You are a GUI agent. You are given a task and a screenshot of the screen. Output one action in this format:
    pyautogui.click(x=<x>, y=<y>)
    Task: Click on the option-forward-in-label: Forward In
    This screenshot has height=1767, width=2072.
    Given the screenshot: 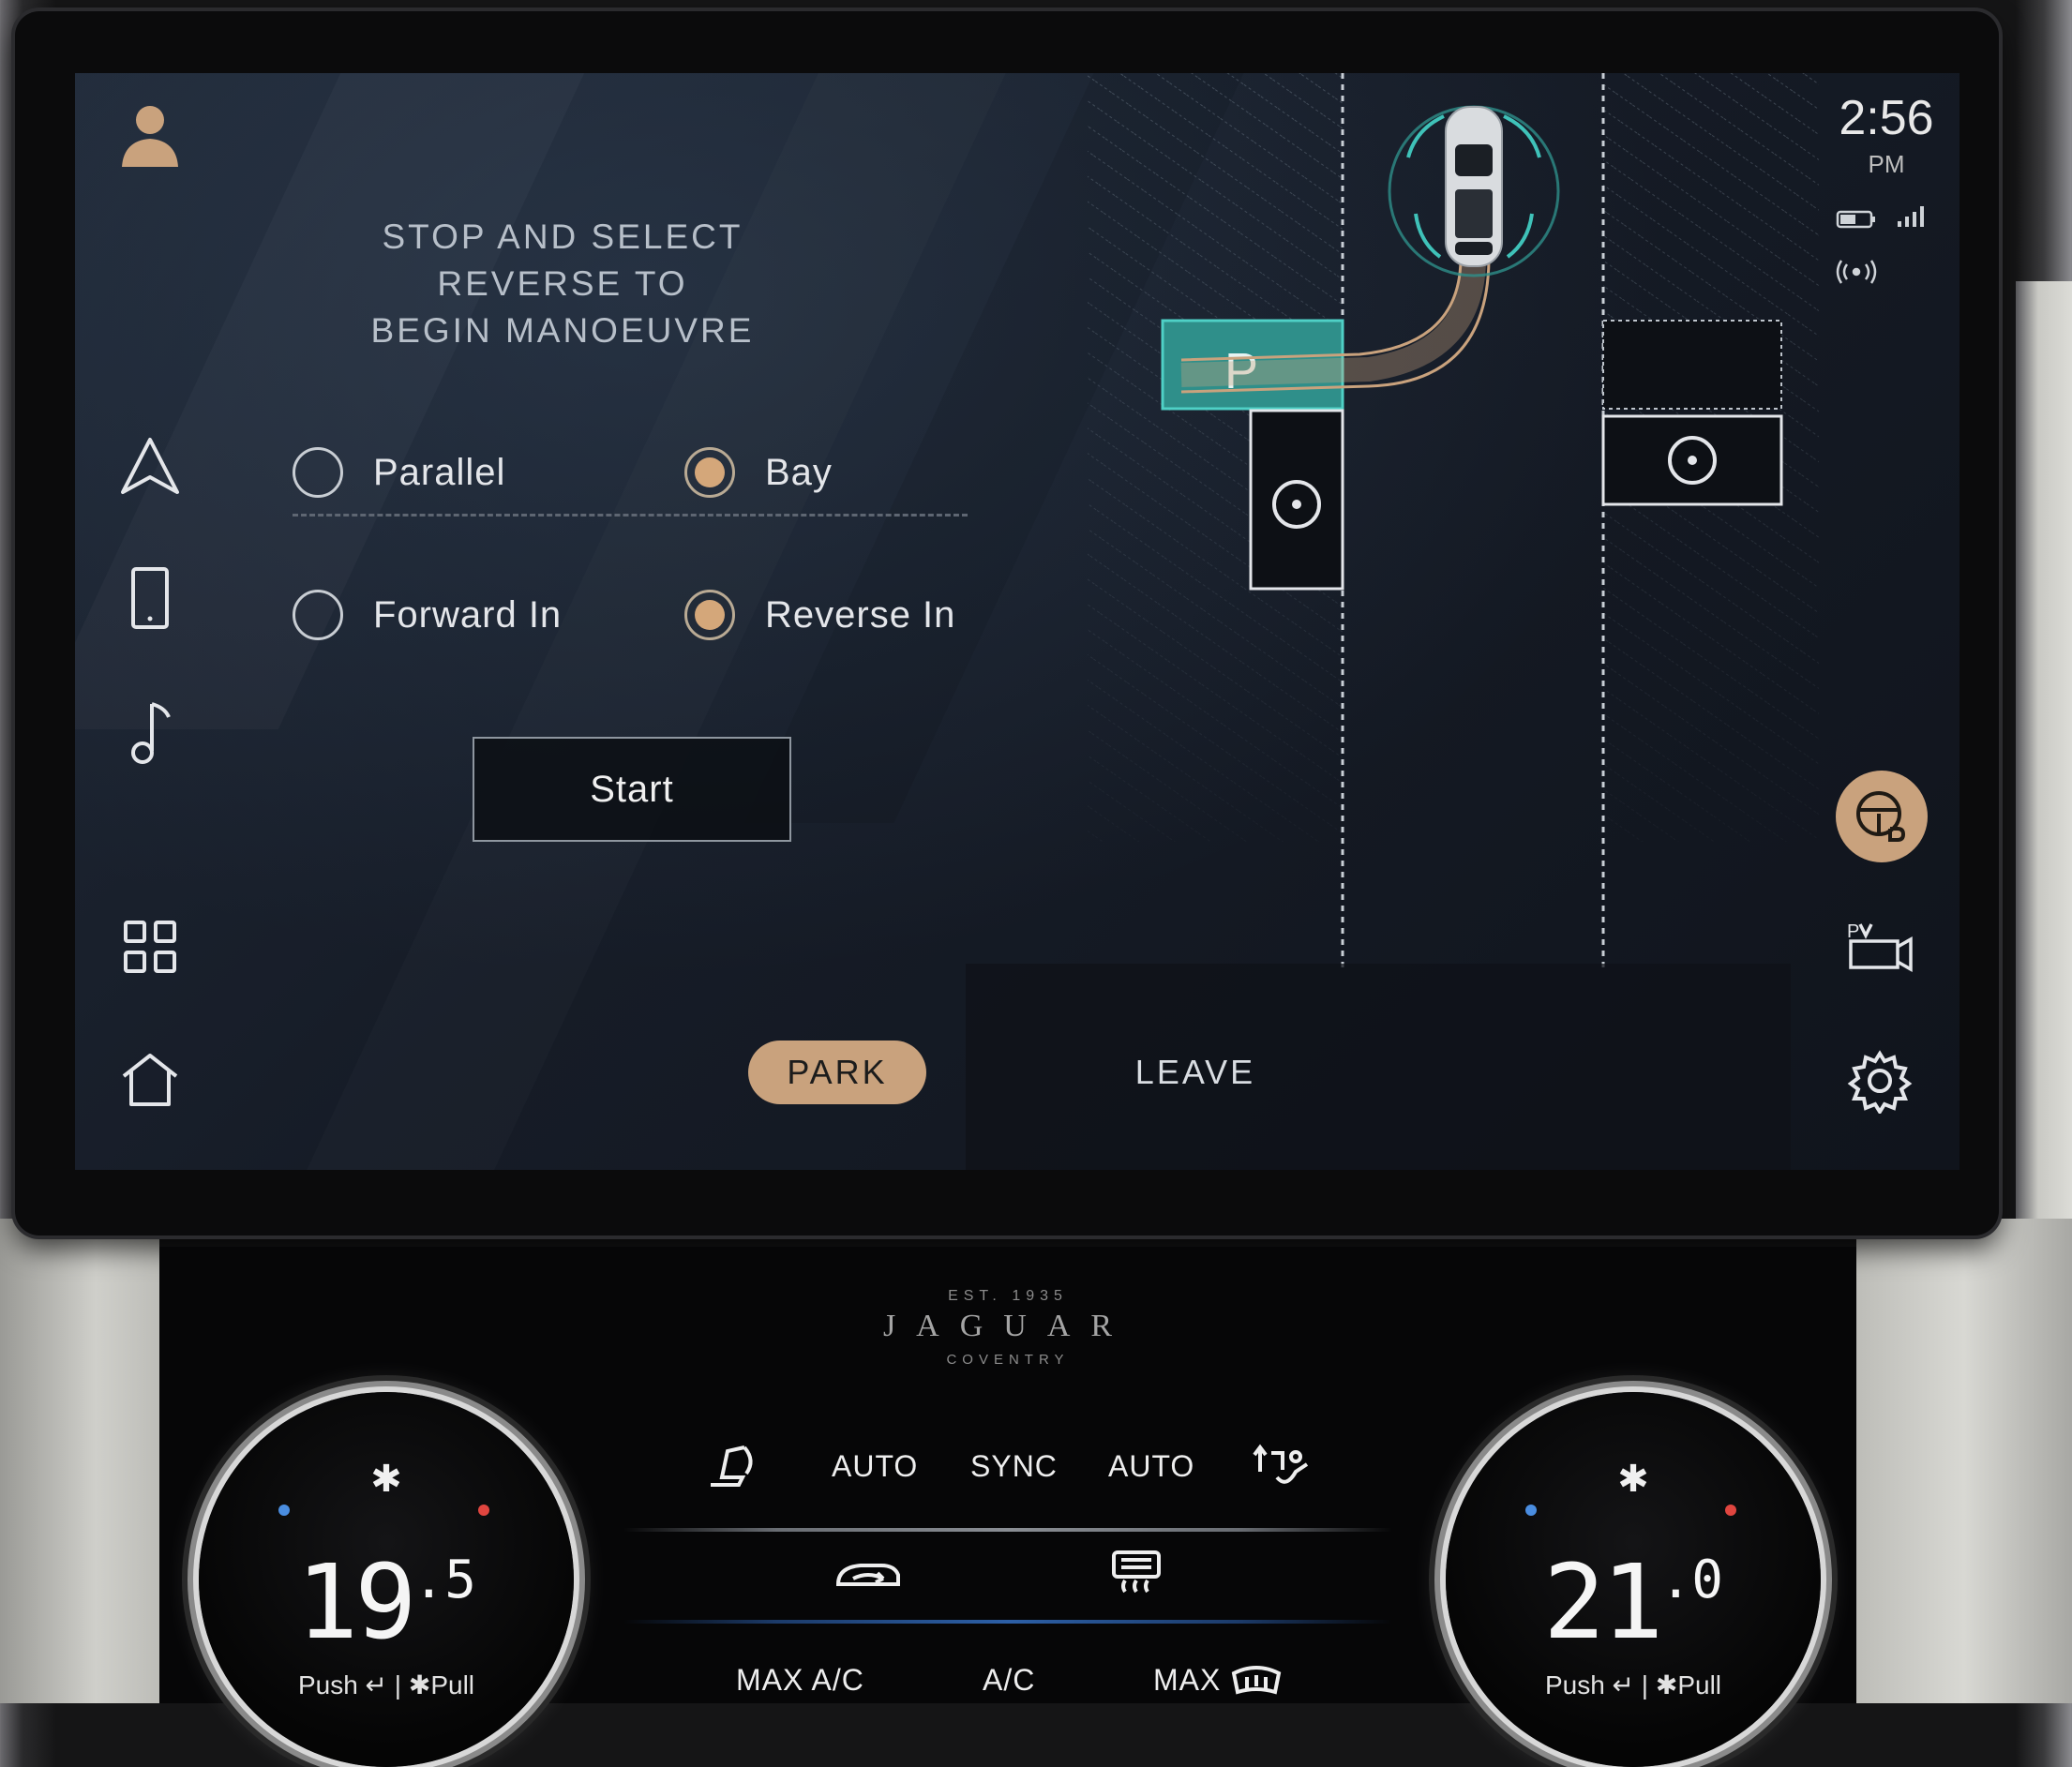 What is the action you would take?
    pyautogui.click(x=468, y=614)
    